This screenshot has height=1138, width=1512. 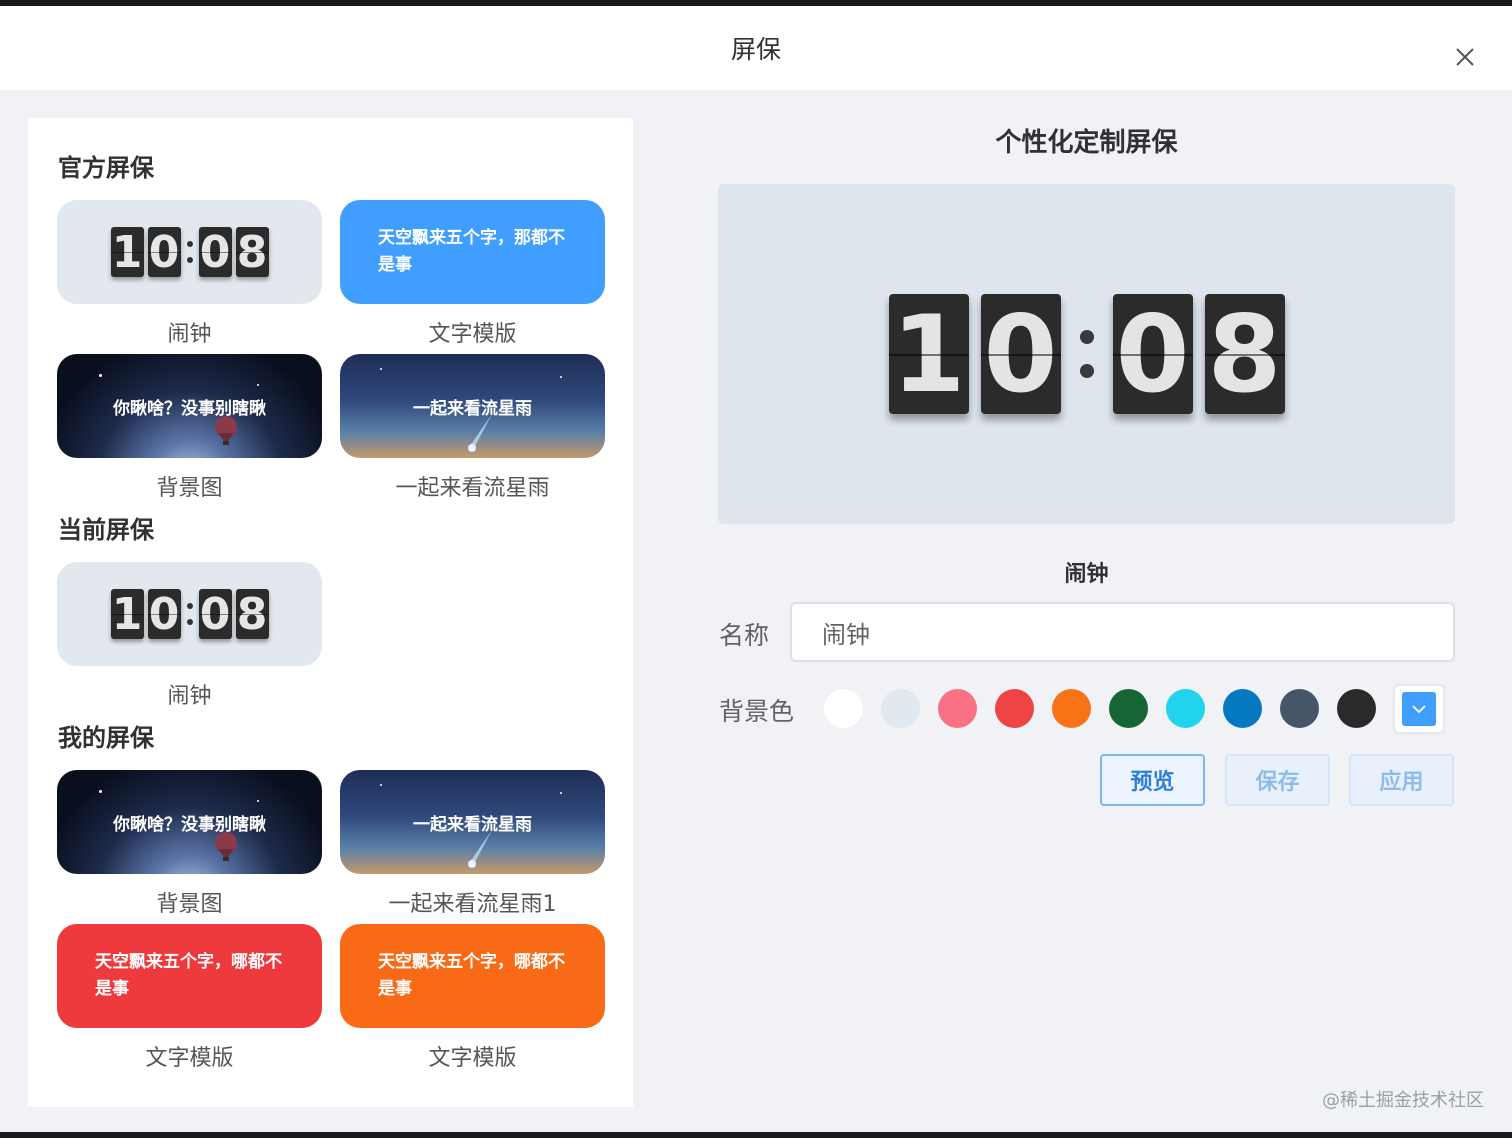 What do you see at coordinates (1401, 780) in the screenshot?
I see `apply-button: 应用` at bounding box center [1401, 780].